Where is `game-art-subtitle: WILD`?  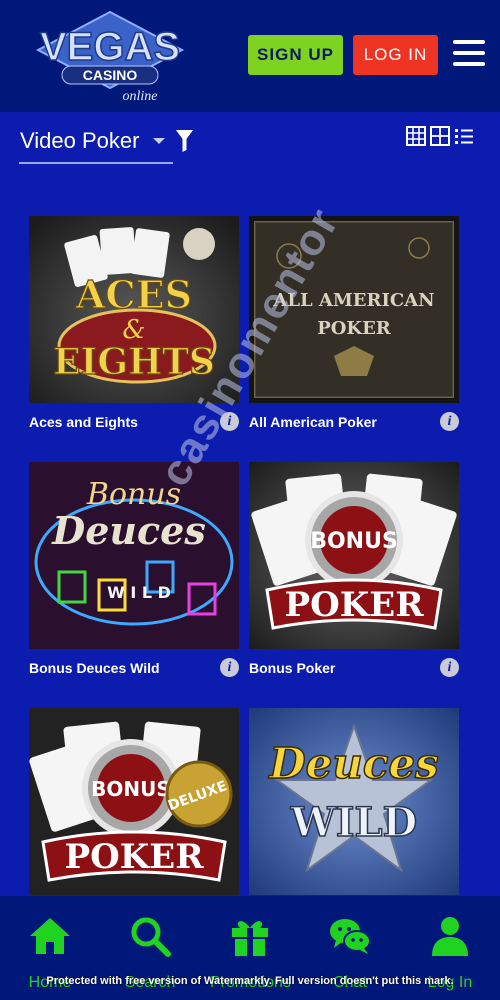
game-art-subtitle: WILD is located at coordinates (353, 822).